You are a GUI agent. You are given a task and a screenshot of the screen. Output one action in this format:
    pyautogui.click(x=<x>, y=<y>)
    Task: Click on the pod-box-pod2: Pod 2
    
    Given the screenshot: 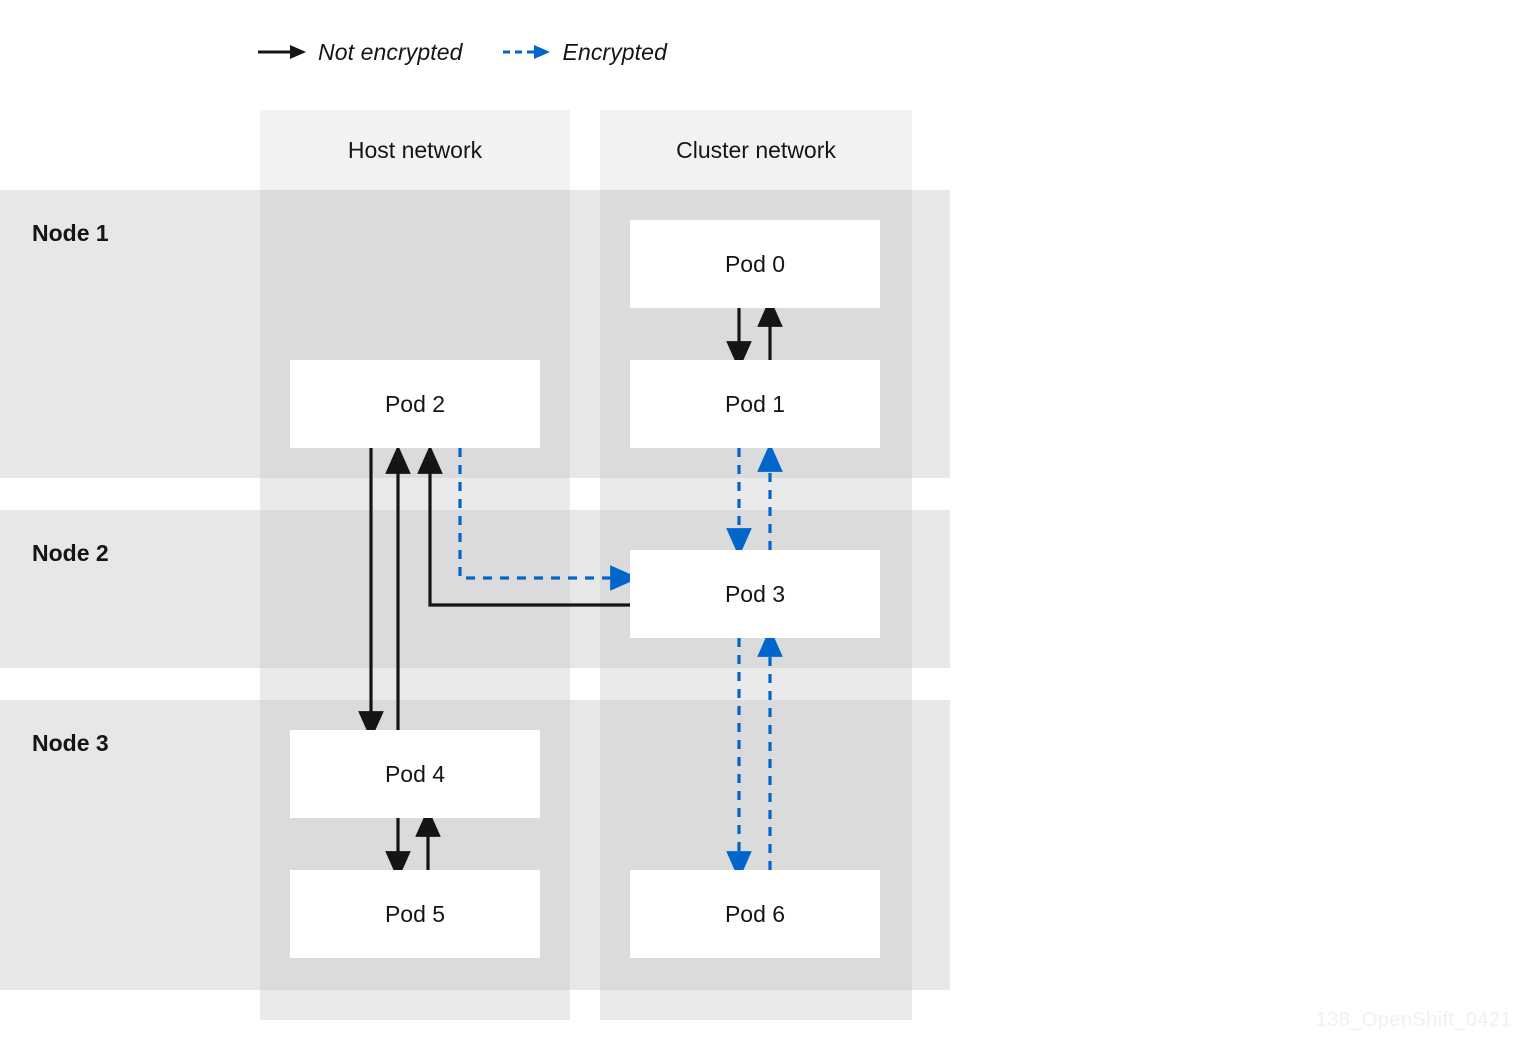 What is the action you would take?
    pyautogui.click(x=415, y=404)
    